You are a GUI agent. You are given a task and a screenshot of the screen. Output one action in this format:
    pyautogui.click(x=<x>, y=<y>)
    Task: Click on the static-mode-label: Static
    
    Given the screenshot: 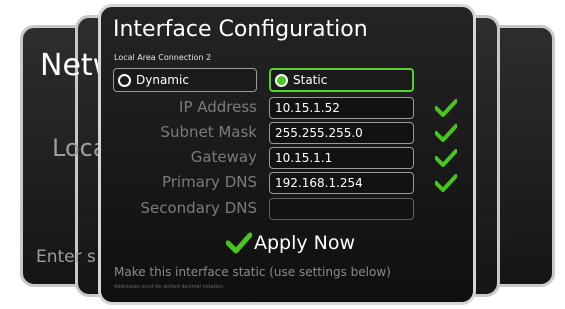 What is the action you would take?
    pyautogui.click(x=310, y=80)
    